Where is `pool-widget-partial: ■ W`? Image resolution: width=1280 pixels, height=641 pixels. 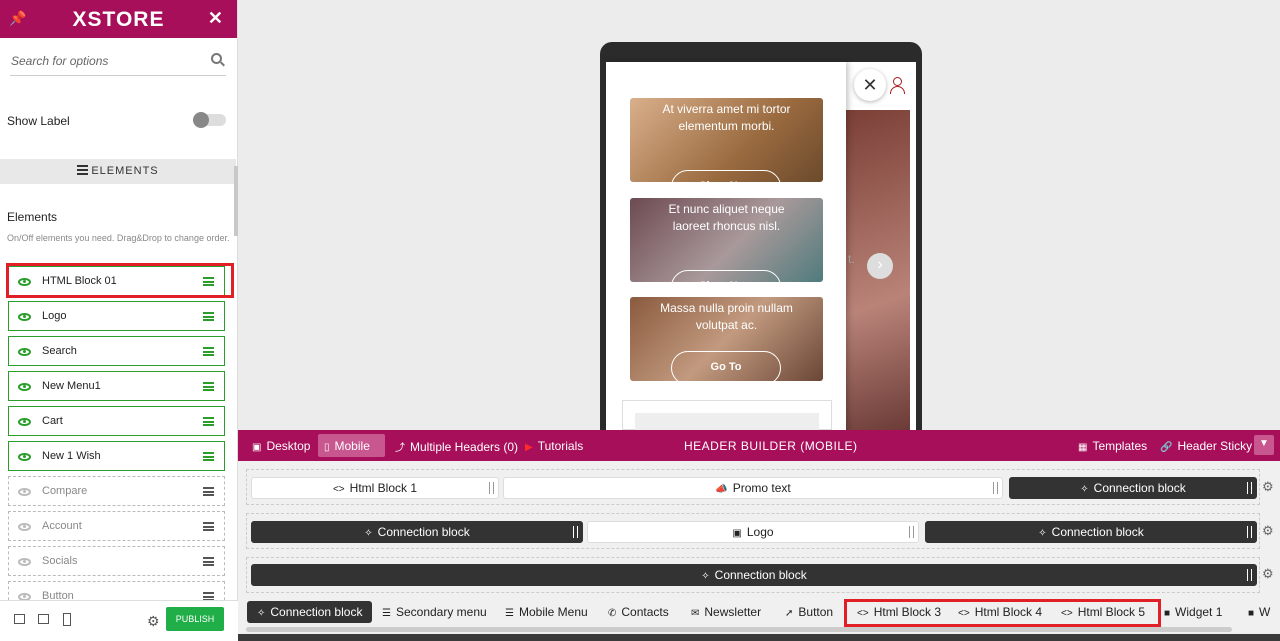
pool-widget-partial: ■ W is located at coordinates (1259, 612).